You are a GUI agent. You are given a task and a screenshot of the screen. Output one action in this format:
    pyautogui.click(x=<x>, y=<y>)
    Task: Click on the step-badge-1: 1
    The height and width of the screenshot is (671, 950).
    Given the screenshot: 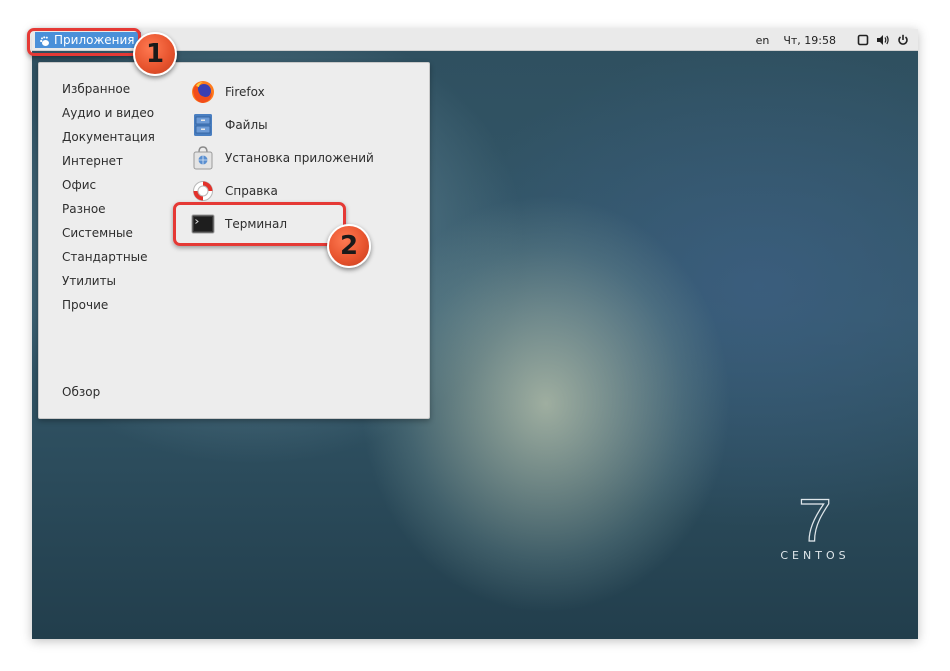 What is the action you would take?
    pyautogui.click(x=155, y=54)
    